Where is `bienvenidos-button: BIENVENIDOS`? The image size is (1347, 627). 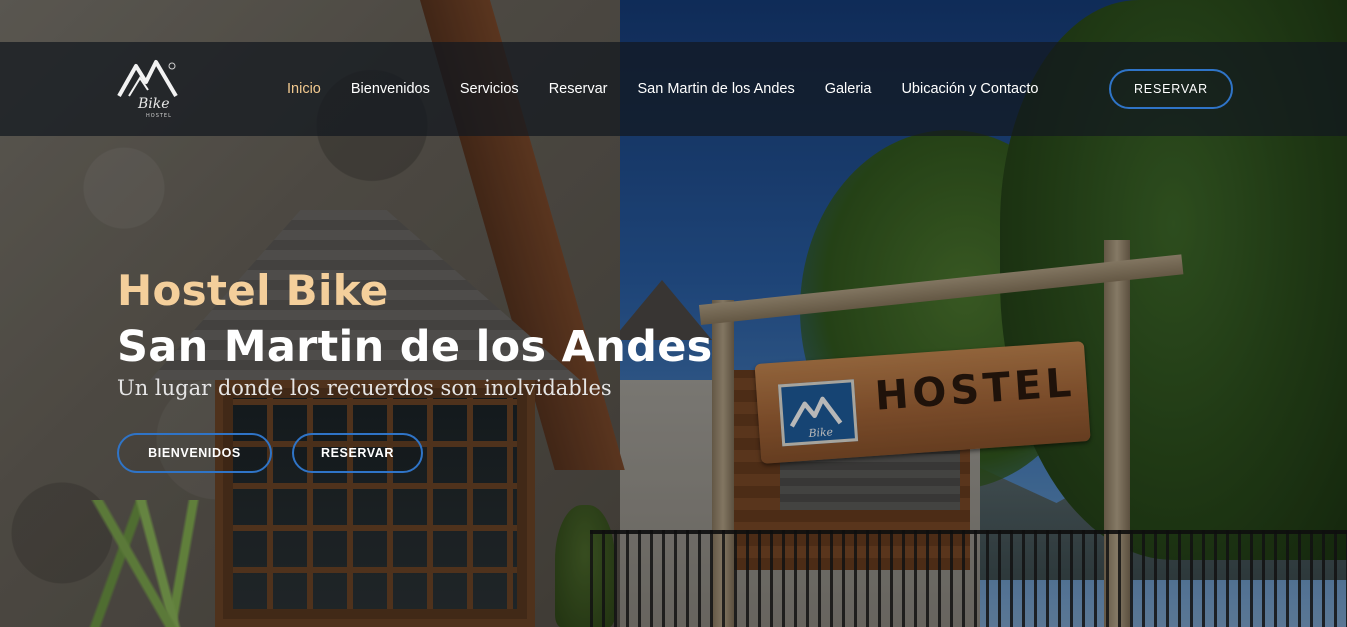
bienvenidos-button: BIENVENIDOS is located at coordinates (194, 453).